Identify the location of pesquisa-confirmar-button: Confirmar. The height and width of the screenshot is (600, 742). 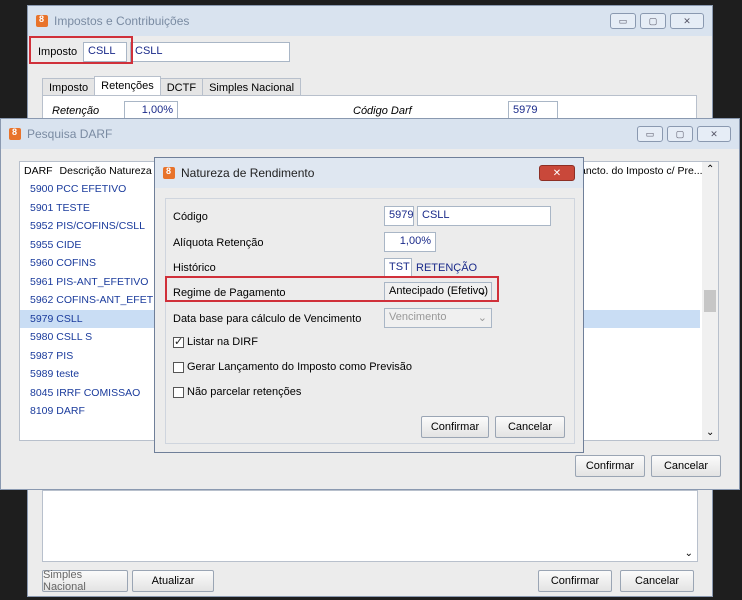
(610, 466).